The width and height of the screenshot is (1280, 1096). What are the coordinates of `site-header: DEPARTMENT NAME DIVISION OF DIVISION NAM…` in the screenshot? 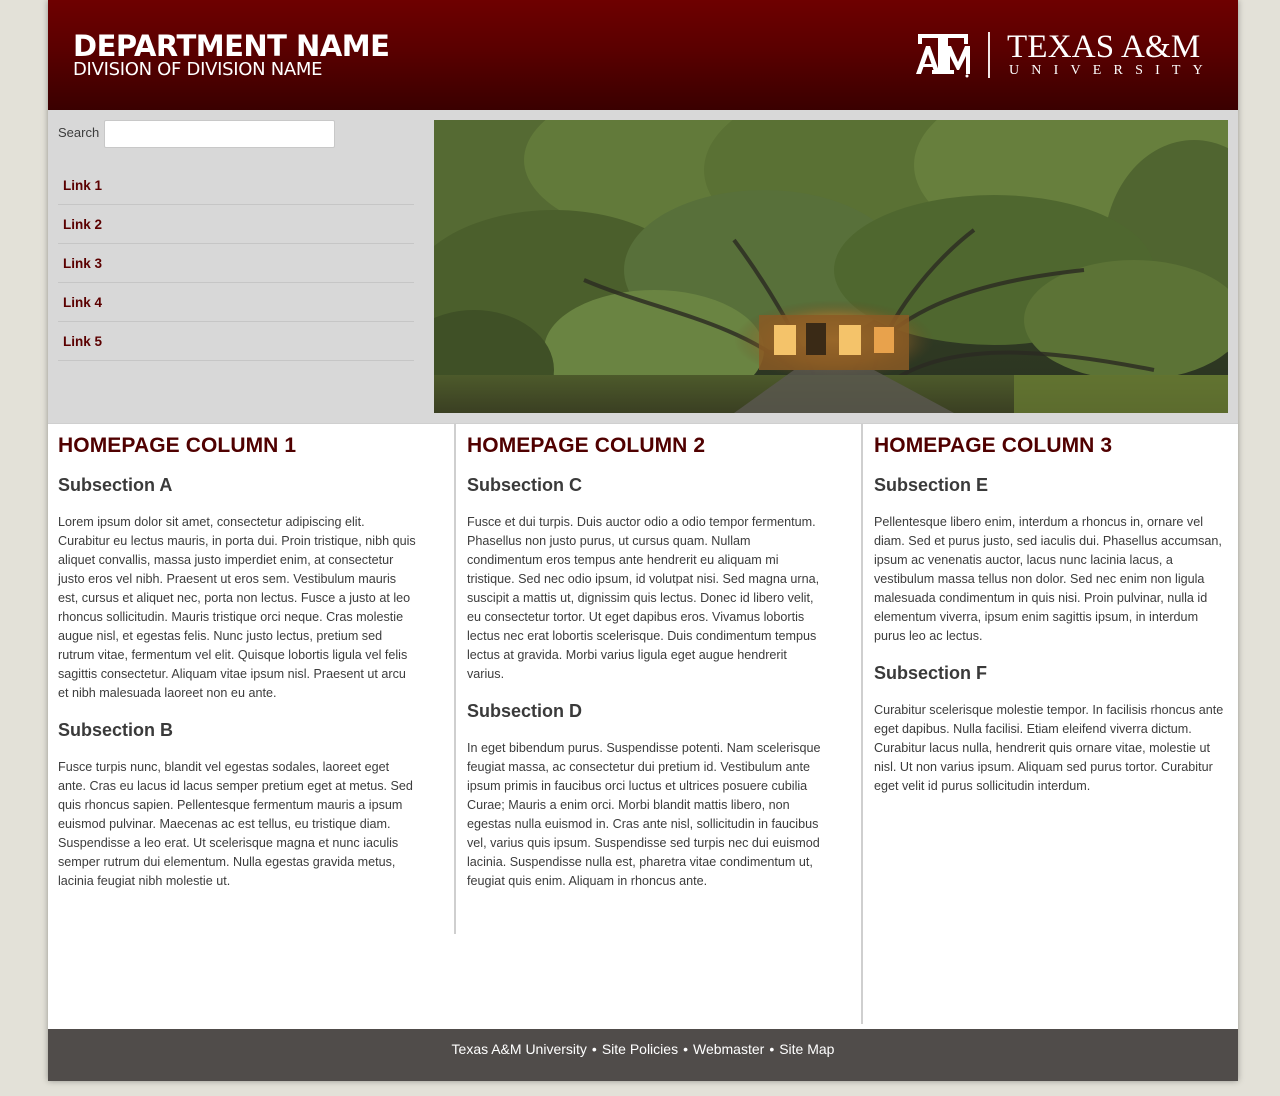 It's located at (643, 55).